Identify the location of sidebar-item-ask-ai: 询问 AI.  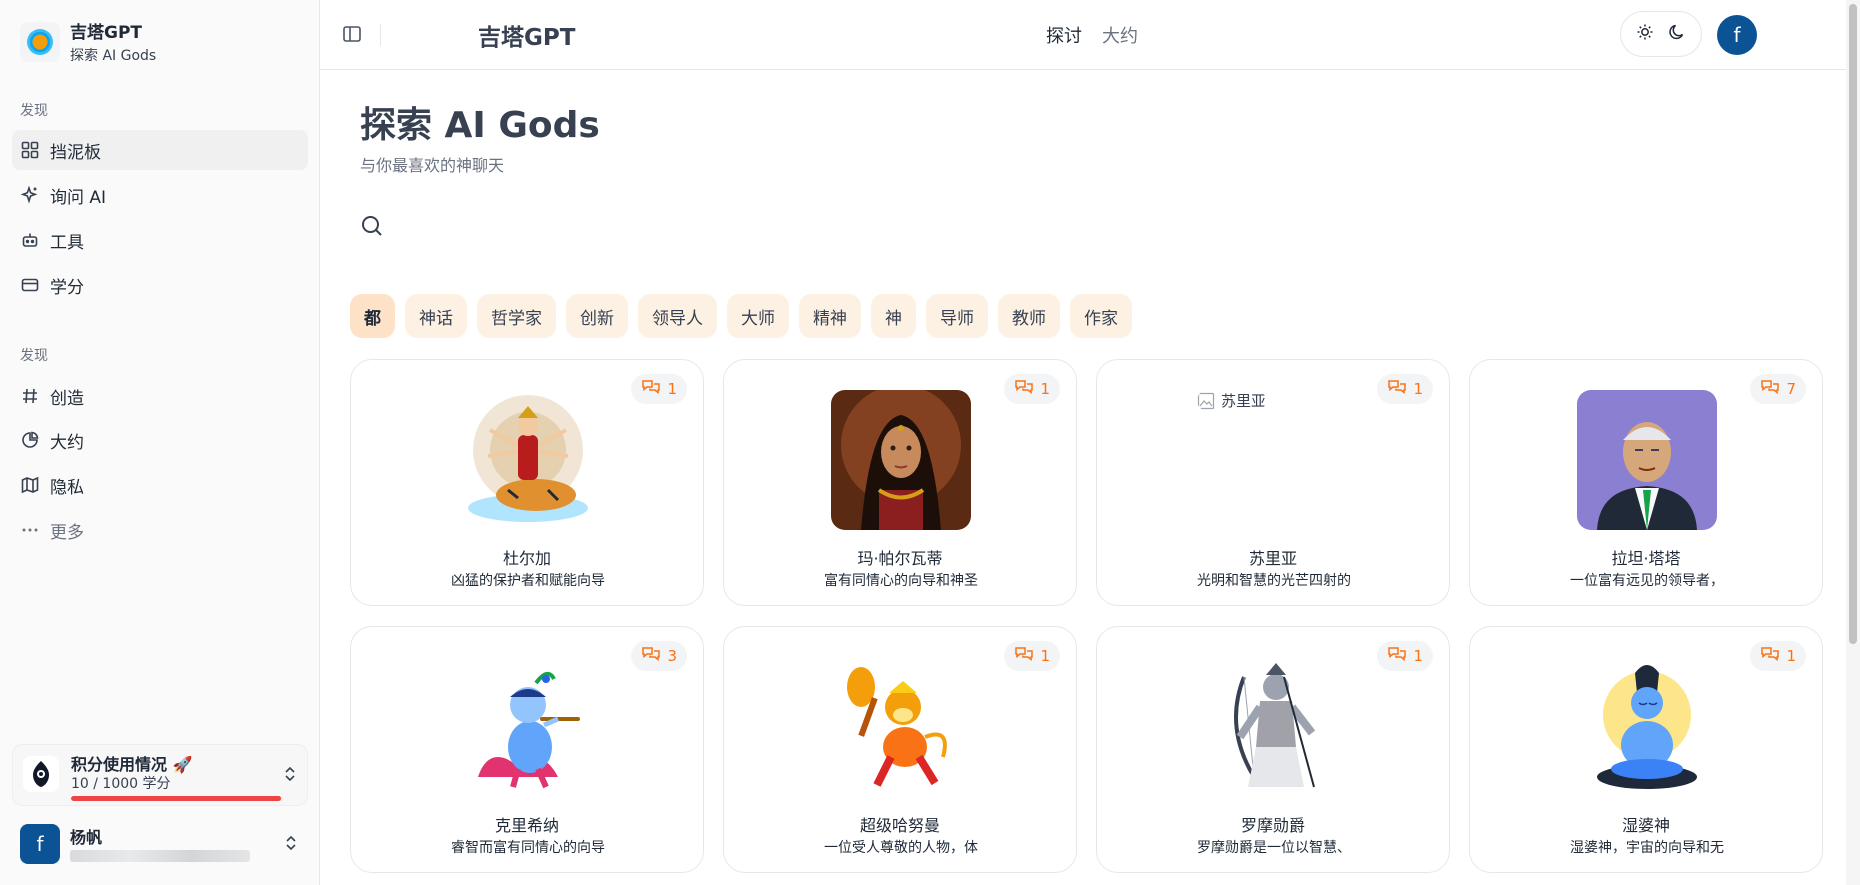
(160, 195).